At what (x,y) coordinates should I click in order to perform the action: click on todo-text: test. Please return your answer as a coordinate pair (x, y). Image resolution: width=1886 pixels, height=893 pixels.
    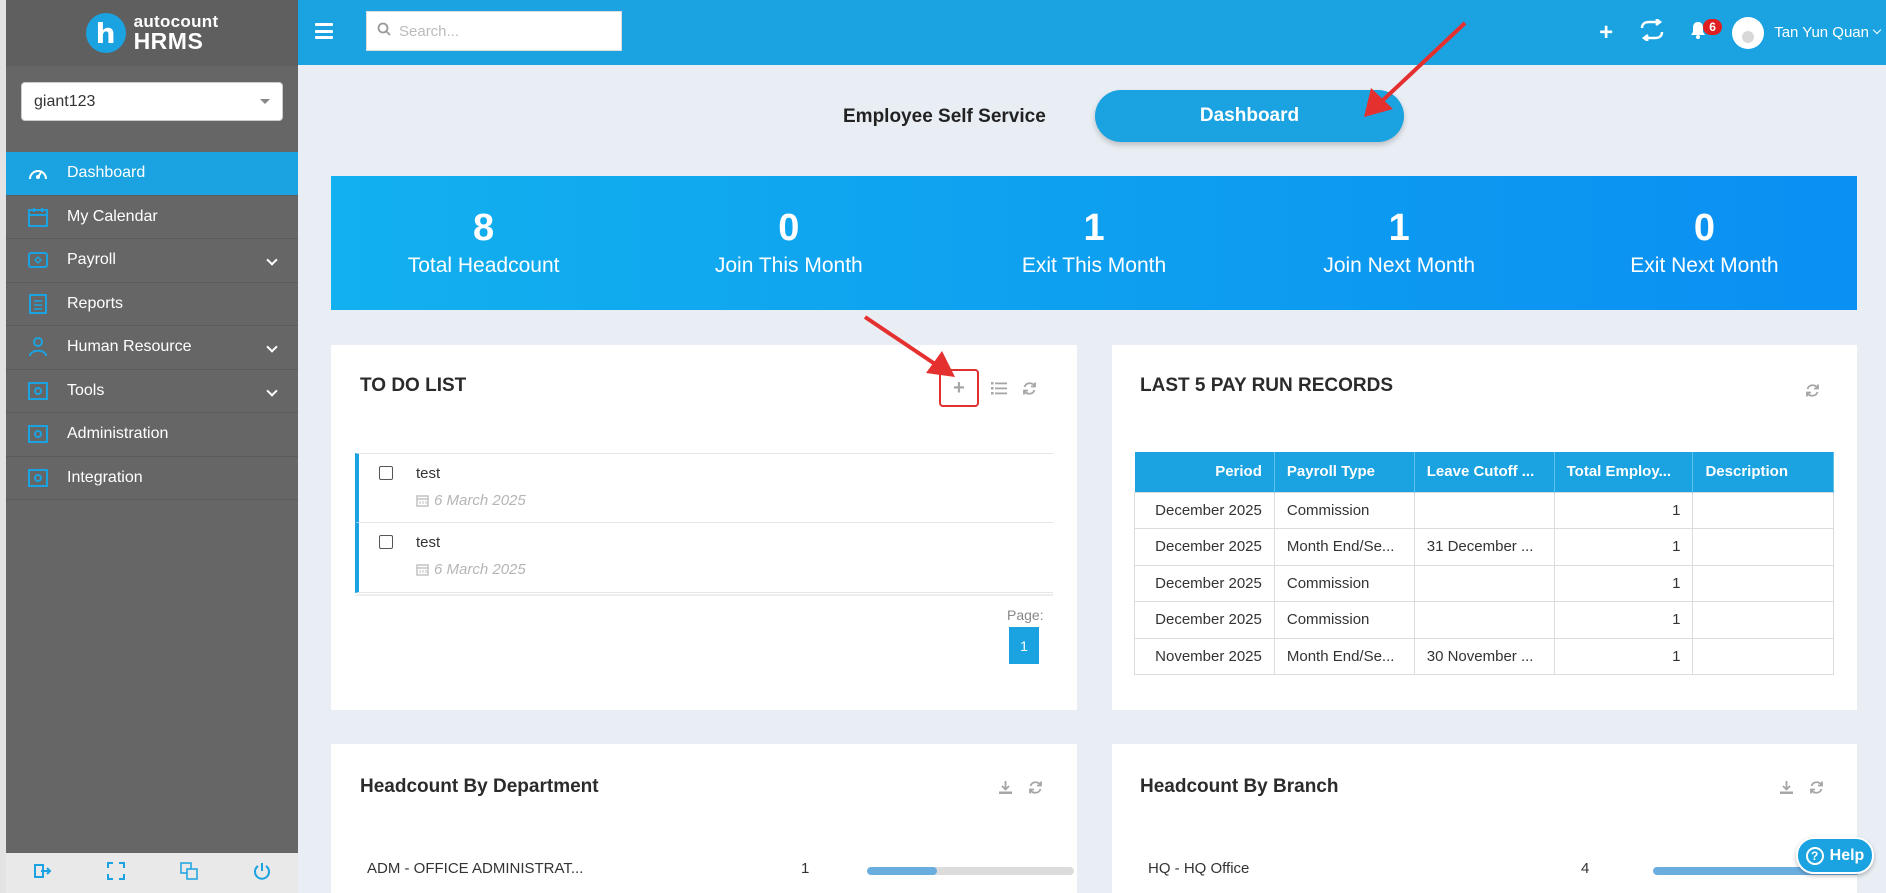
    Looking at the image, I should click on (428, 473).